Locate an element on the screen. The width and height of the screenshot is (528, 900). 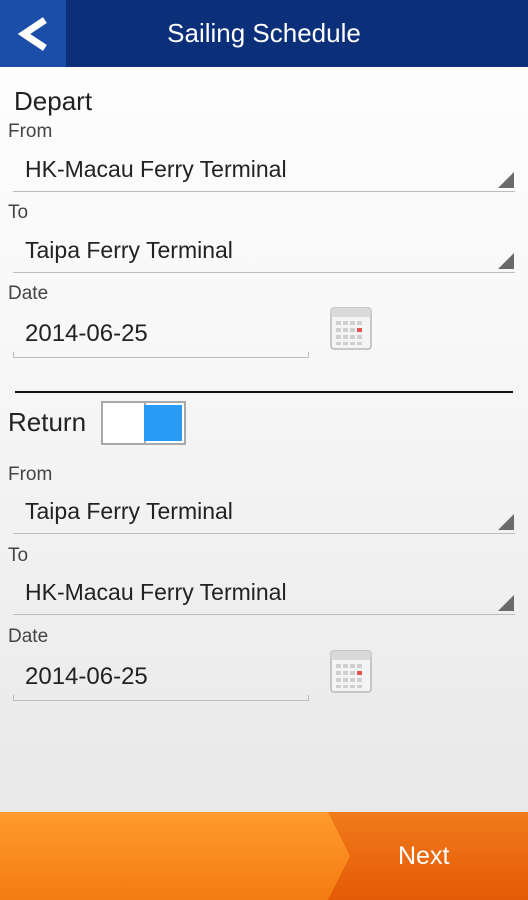
depart-to-select: Taipa Ferry Terminal is located at coordinates (264, 253).